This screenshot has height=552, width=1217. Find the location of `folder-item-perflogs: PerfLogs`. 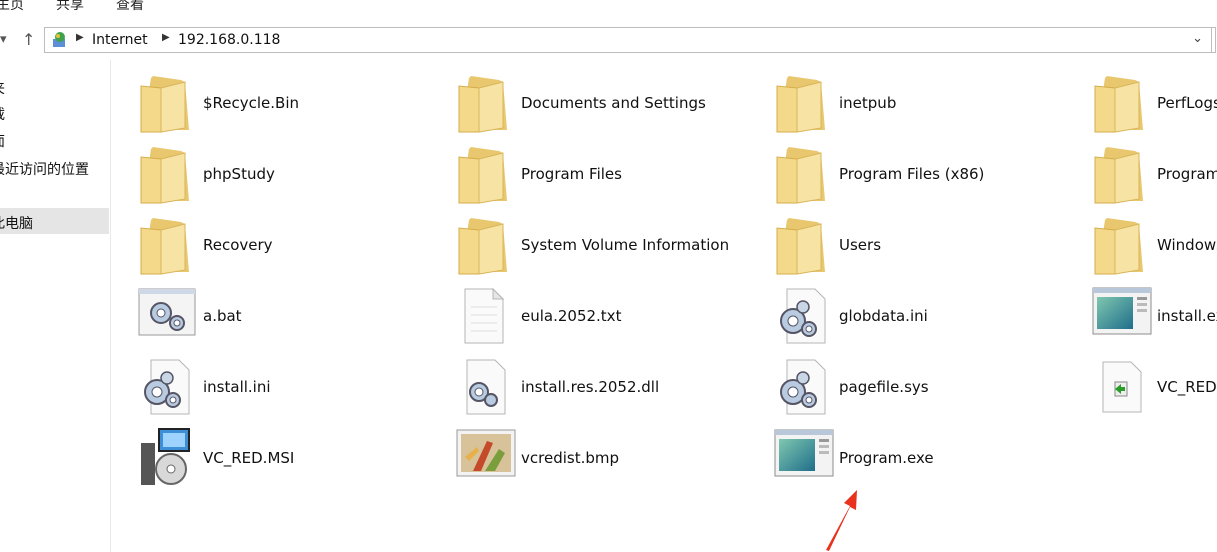

folder-item-perflogs: PerfLogs is located at coordinates (1154, 104).